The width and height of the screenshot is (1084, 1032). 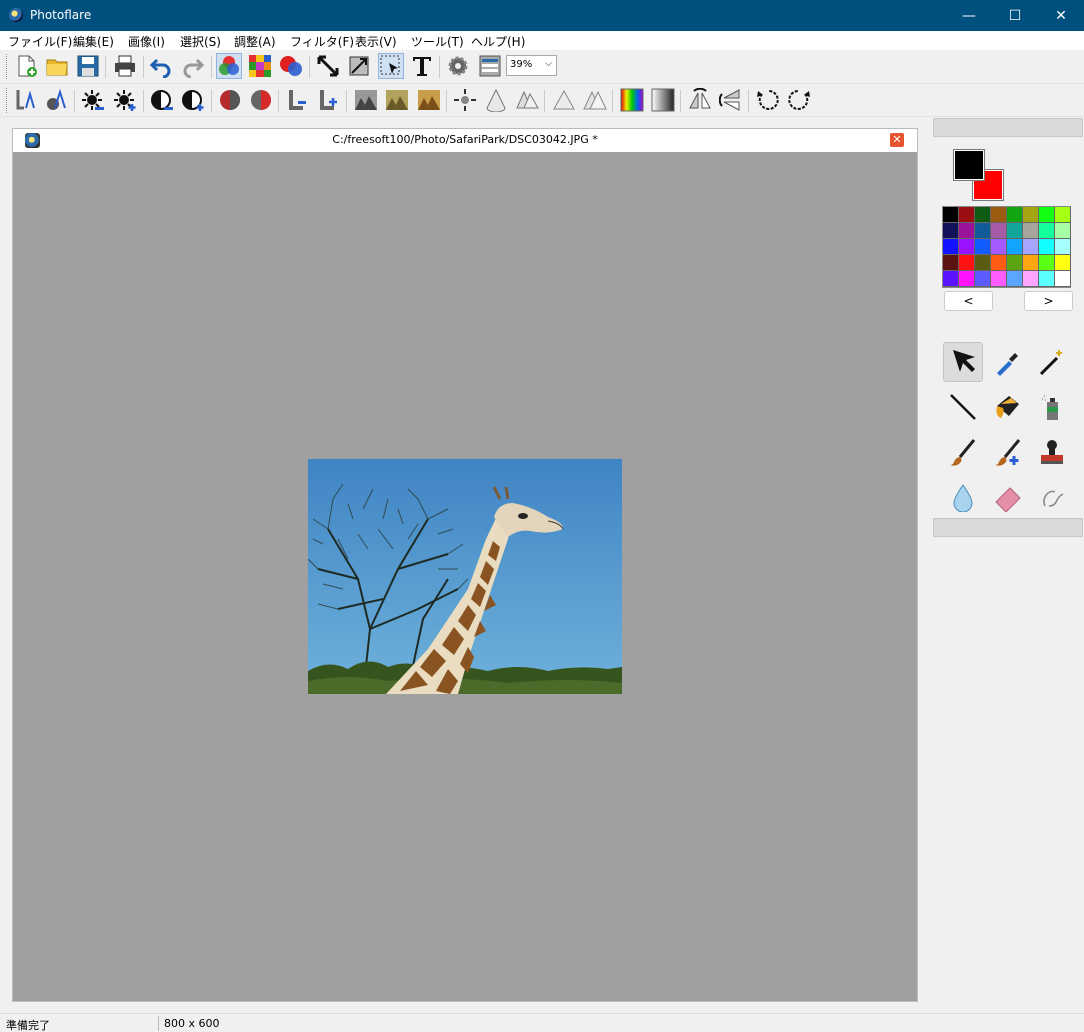 What do you see at coordinates (1008, 362) in the screenshot?
I see `eyedropper-tool` at bounding box center [1008, 362].